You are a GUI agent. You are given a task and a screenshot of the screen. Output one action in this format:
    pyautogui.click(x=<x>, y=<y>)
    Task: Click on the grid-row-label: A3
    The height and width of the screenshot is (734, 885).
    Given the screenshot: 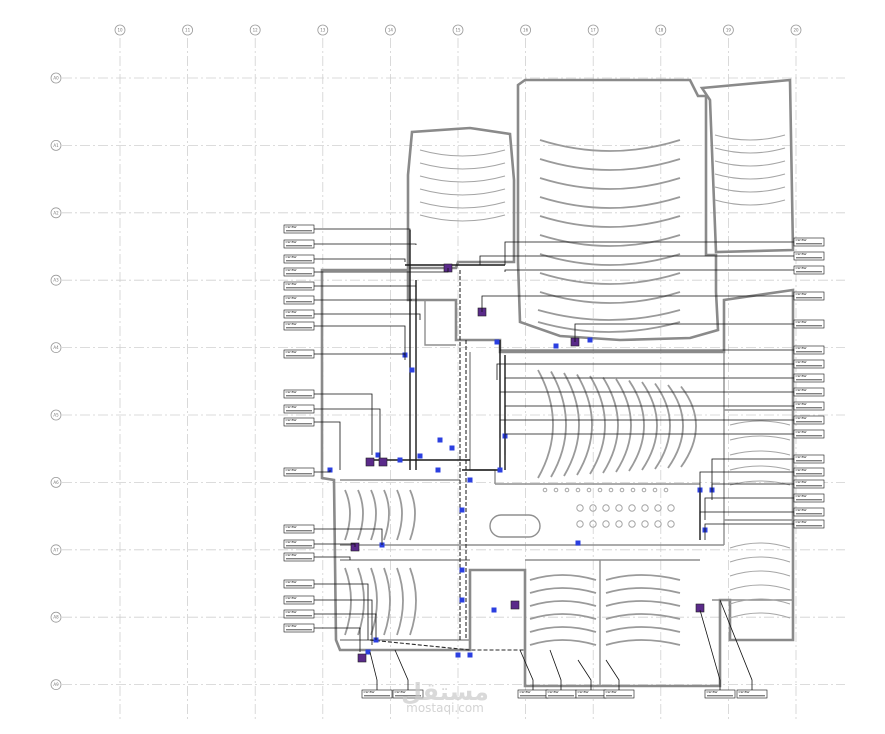 What is the action you would take?
    pyautogui.click(x=56, y=280)
    